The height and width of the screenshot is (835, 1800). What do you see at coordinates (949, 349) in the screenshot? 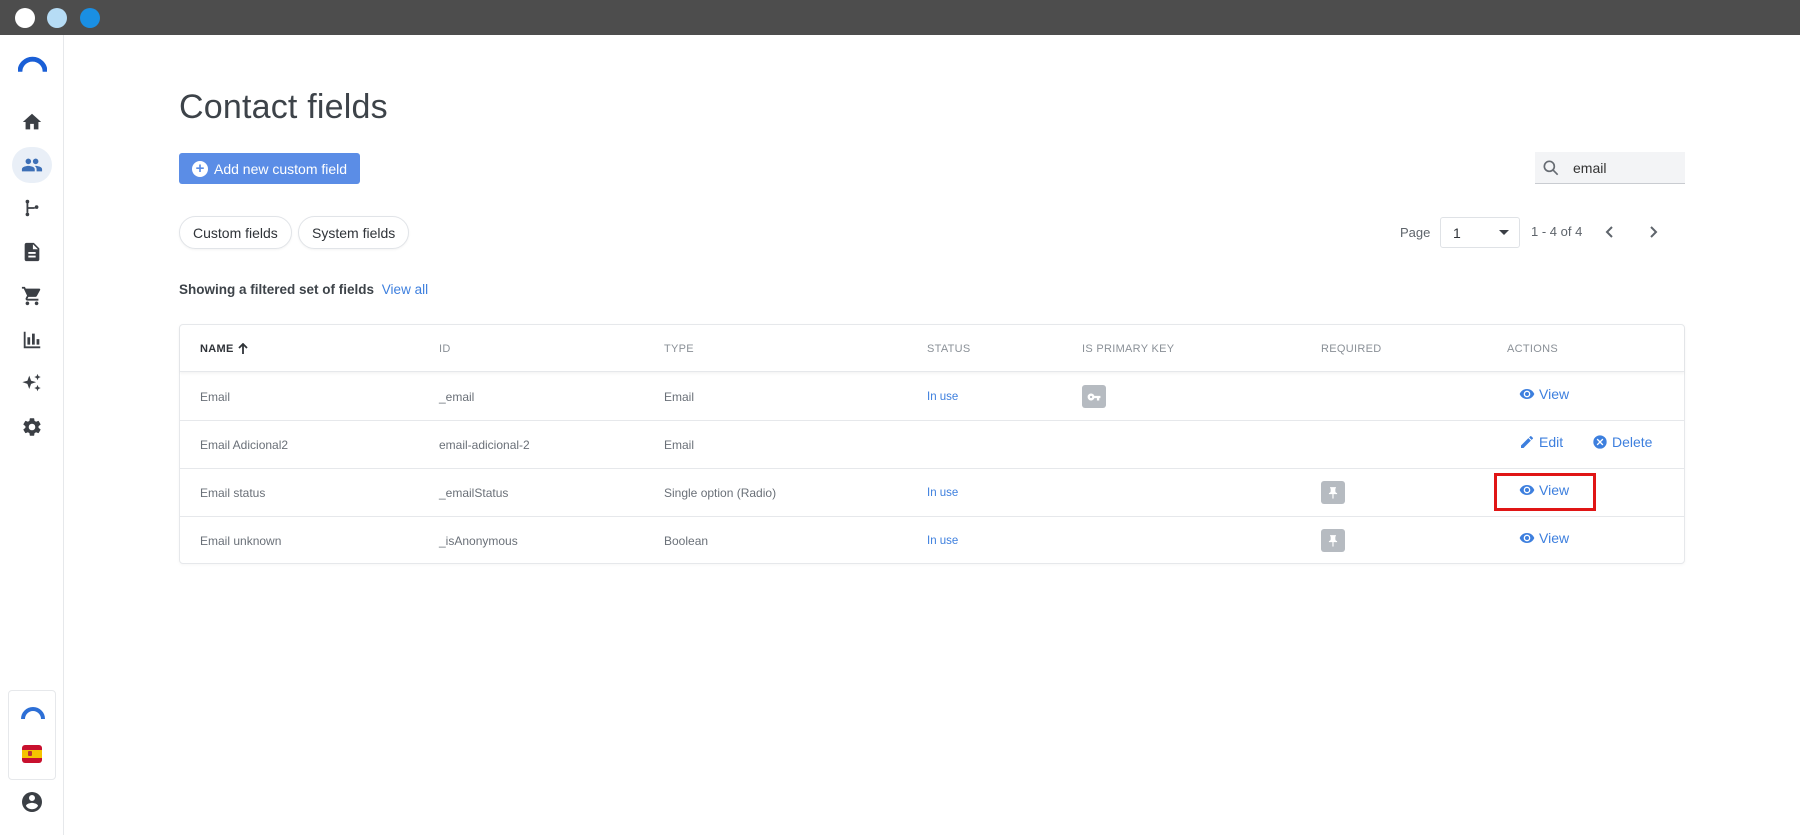
I see `column-header-status: STATUS` at bounding box center [949, 349].